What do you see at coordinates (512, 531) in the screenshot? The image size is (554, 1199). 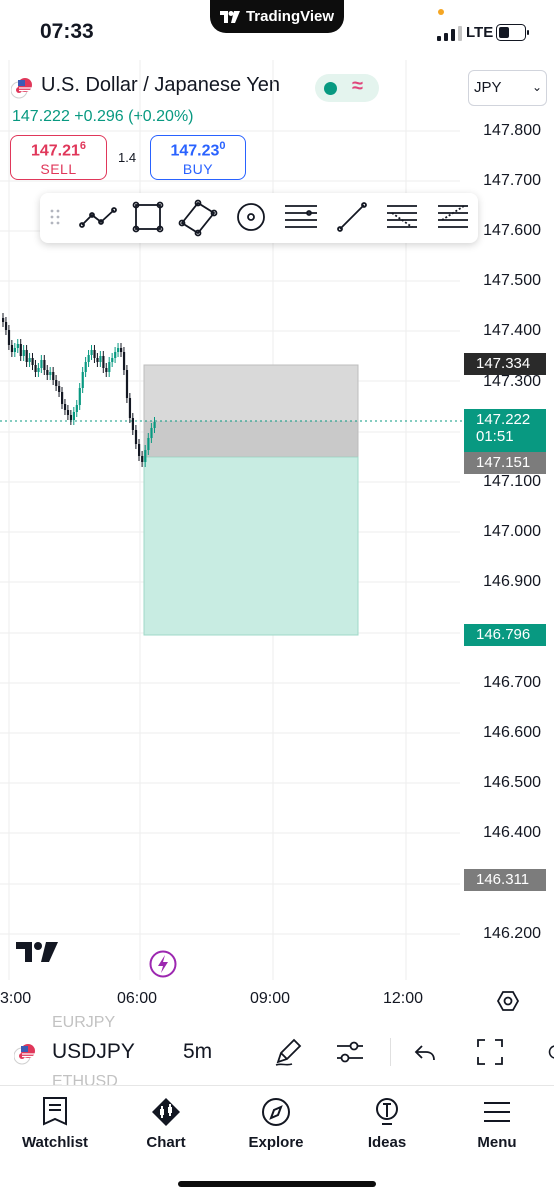 I see `price-axis-label: 147.000` at bounding box center [512, 531].